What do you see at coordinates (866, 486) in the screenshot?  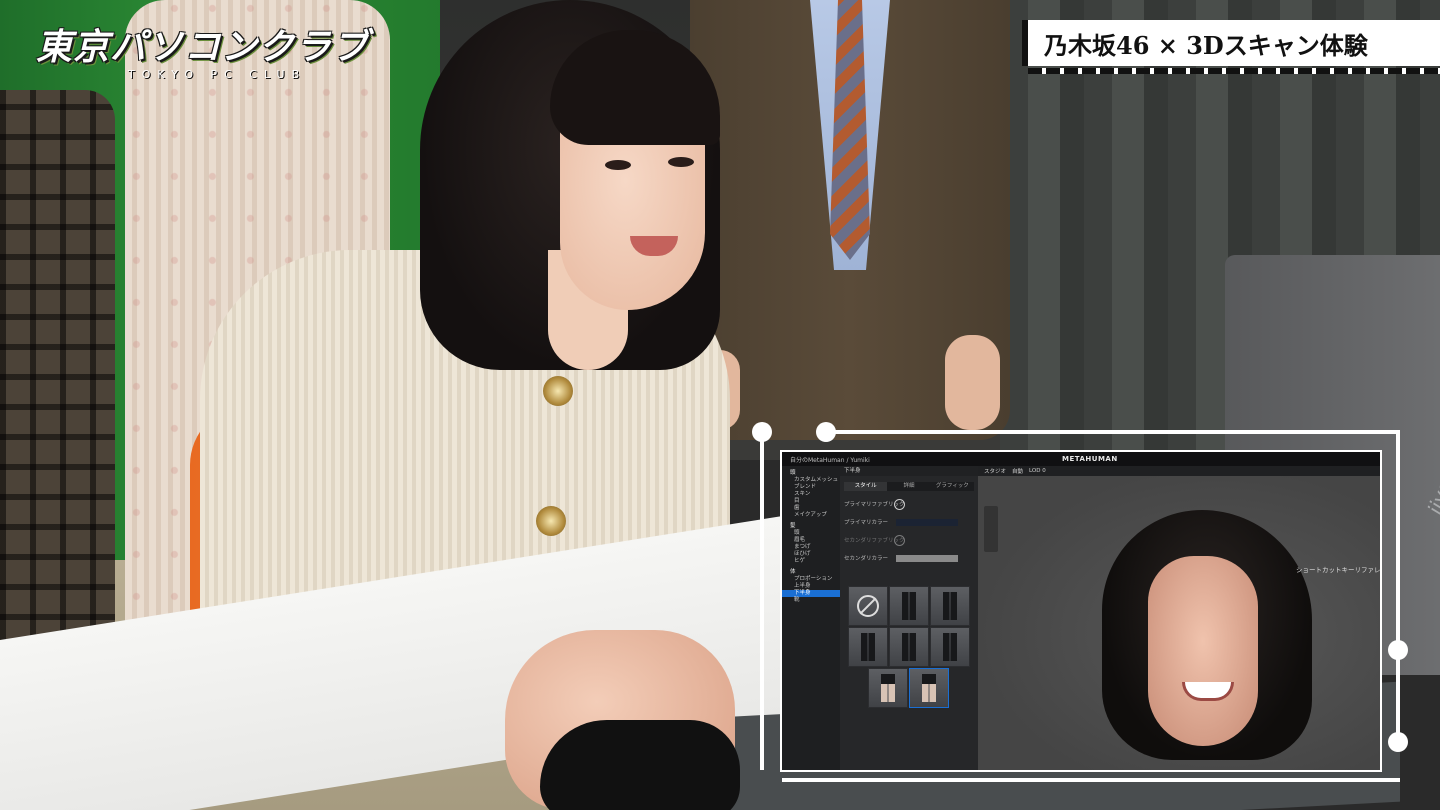 I see `tab-style: スタイル` at bounding box center [866, 486].